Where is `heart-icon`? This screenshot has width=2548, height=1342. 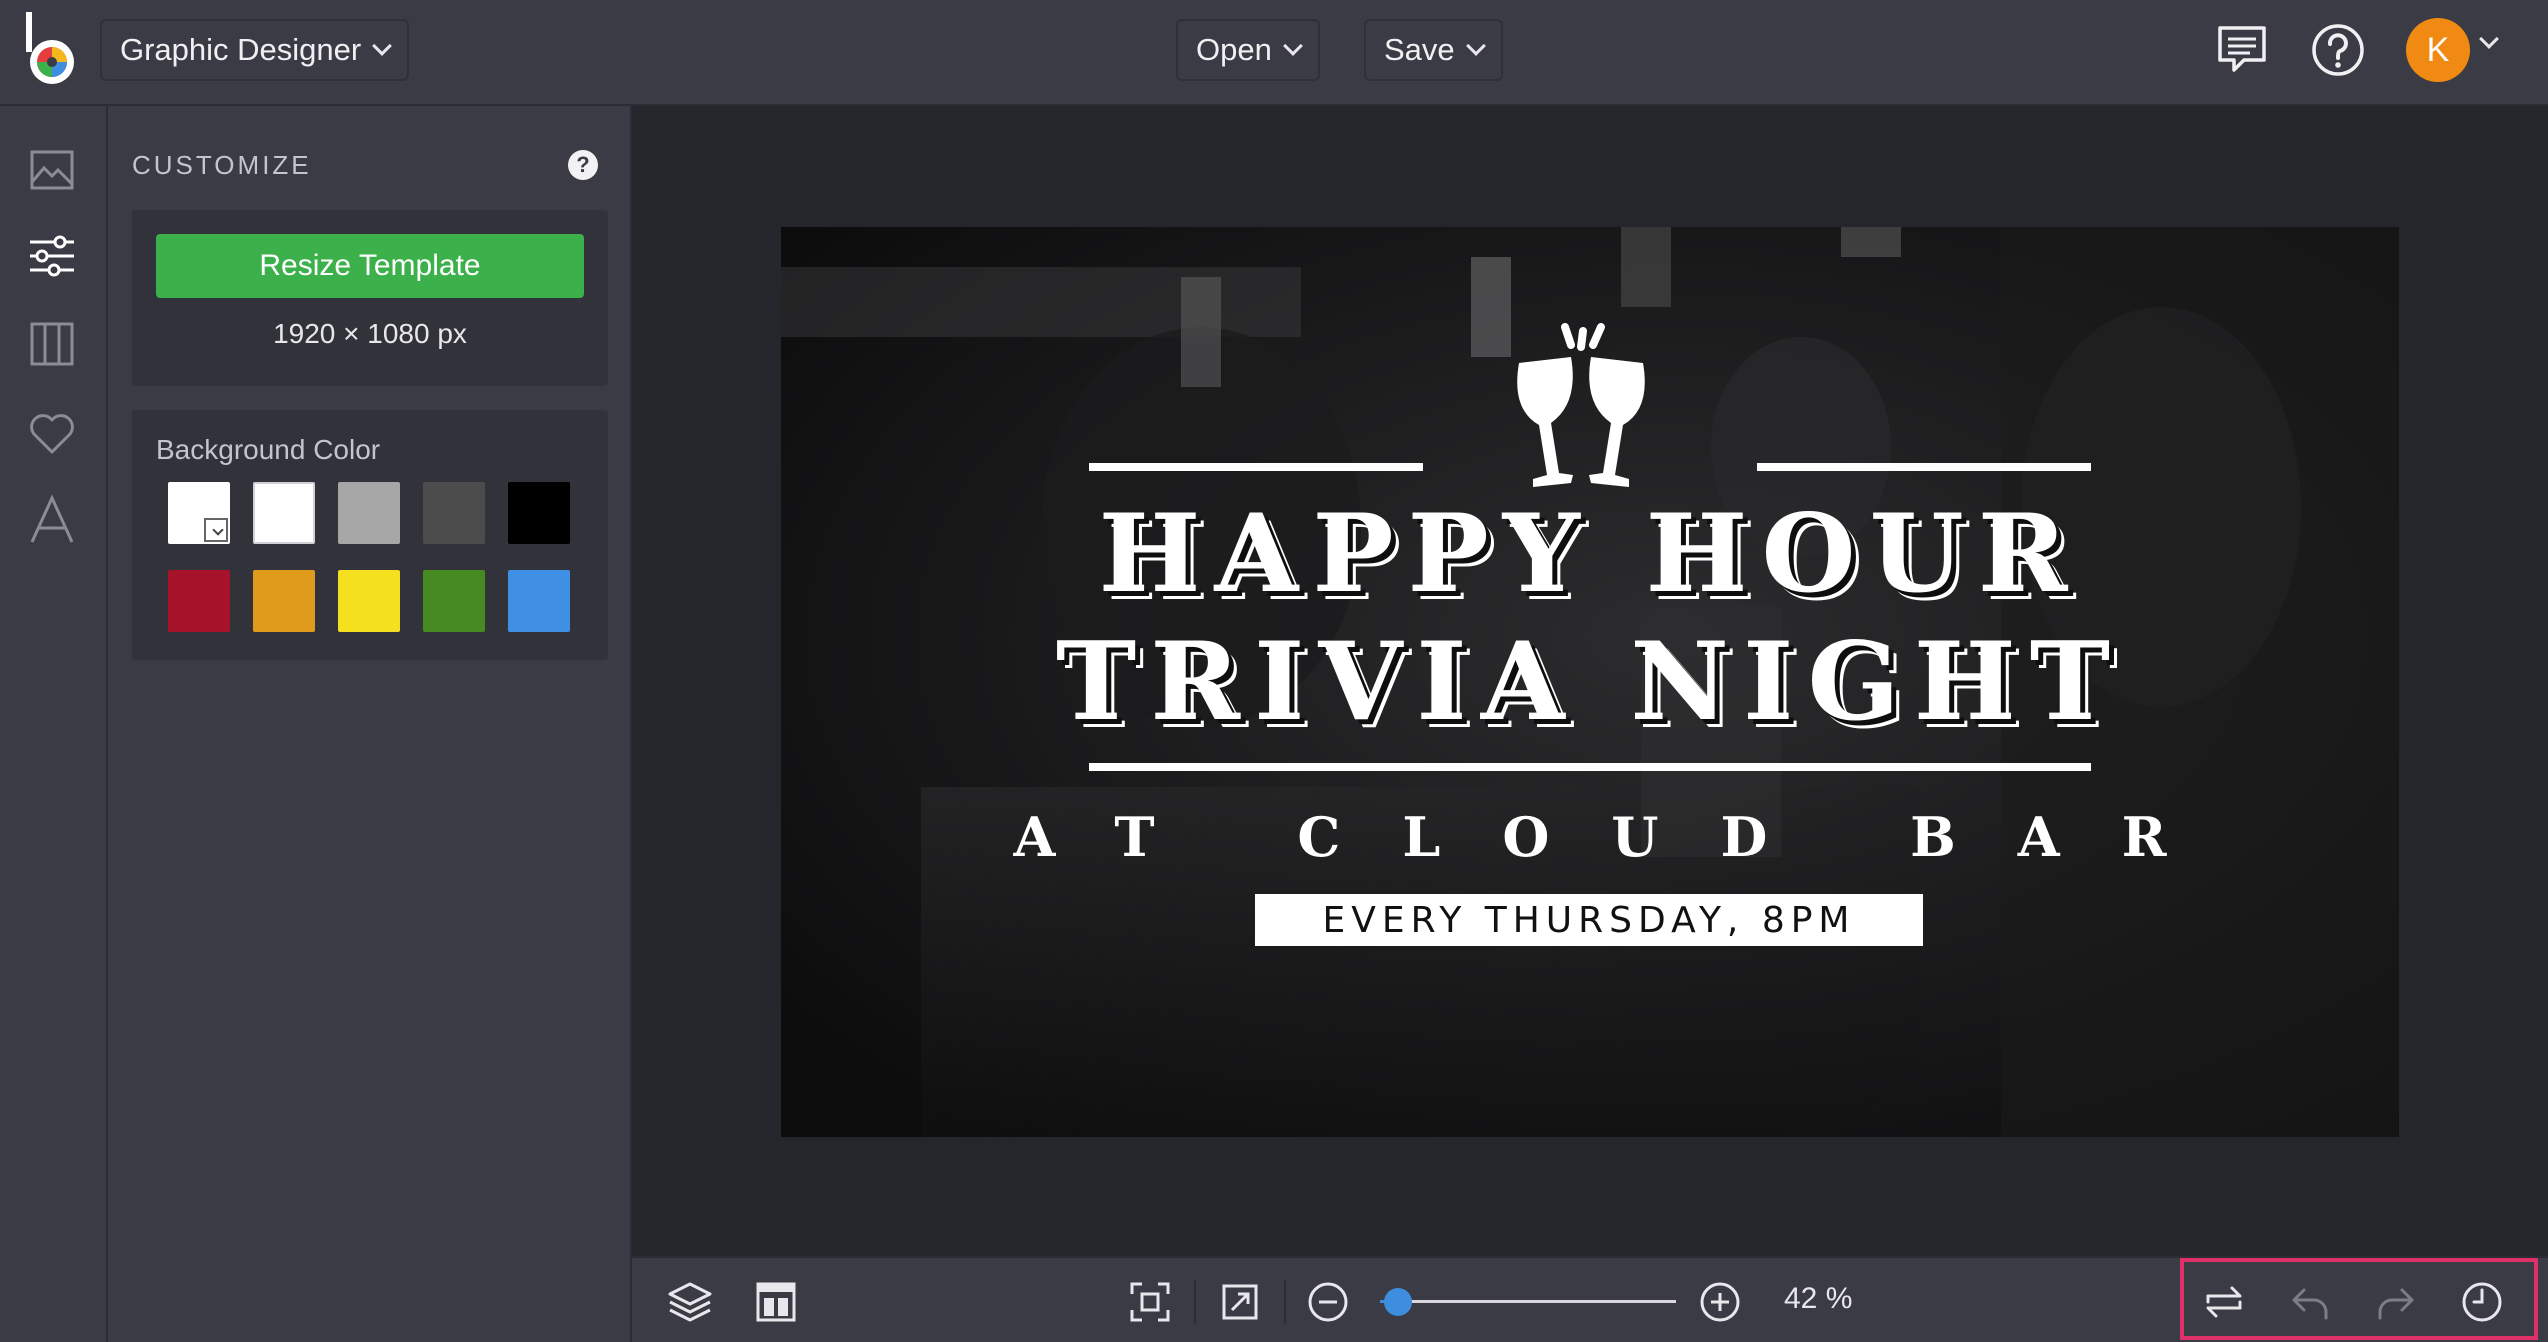
heart-icon is located at coordinates (52, 432).